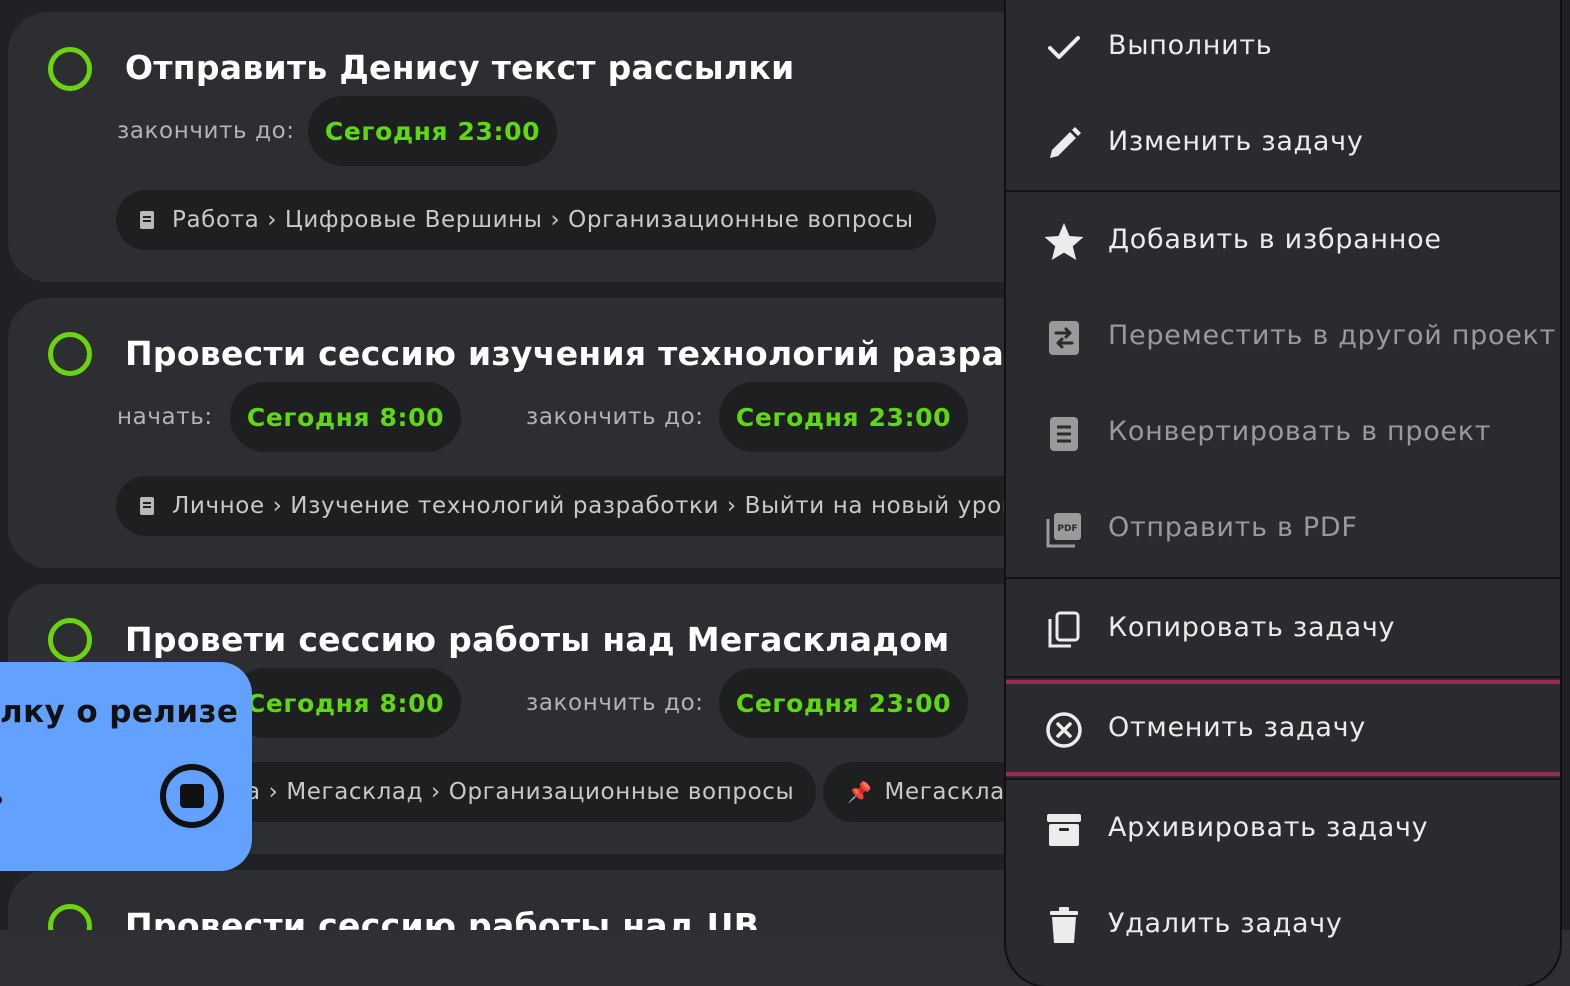 Image resolution: width=1570 pixels, height=986 pixels. What do you see at coordinates (537, 639) in the screenshot?
I see `task-title: Провети сессию работы над Мегаскладом` at bounding box center [537, 639].